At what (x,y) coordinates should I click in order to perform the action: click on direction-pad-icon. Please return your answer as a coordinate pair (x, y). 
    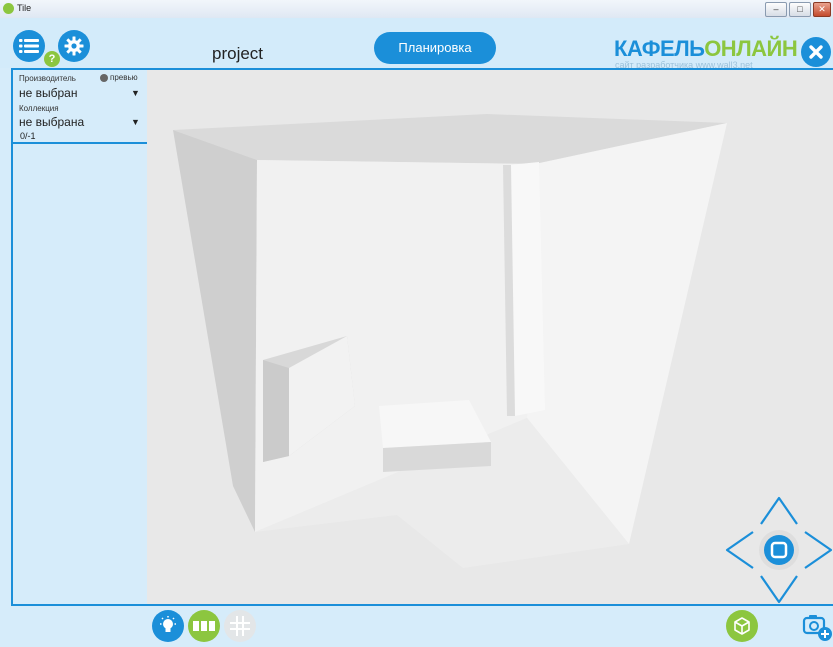
    Looking at the image, I should click on (779, 550).